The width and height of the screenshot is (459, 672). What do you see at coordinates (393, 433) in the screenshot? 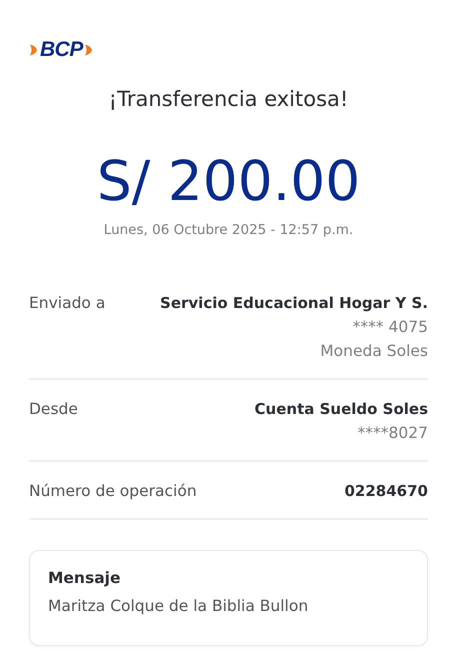
I see `detail-value: ****8027` at bounding box center [393, 433].